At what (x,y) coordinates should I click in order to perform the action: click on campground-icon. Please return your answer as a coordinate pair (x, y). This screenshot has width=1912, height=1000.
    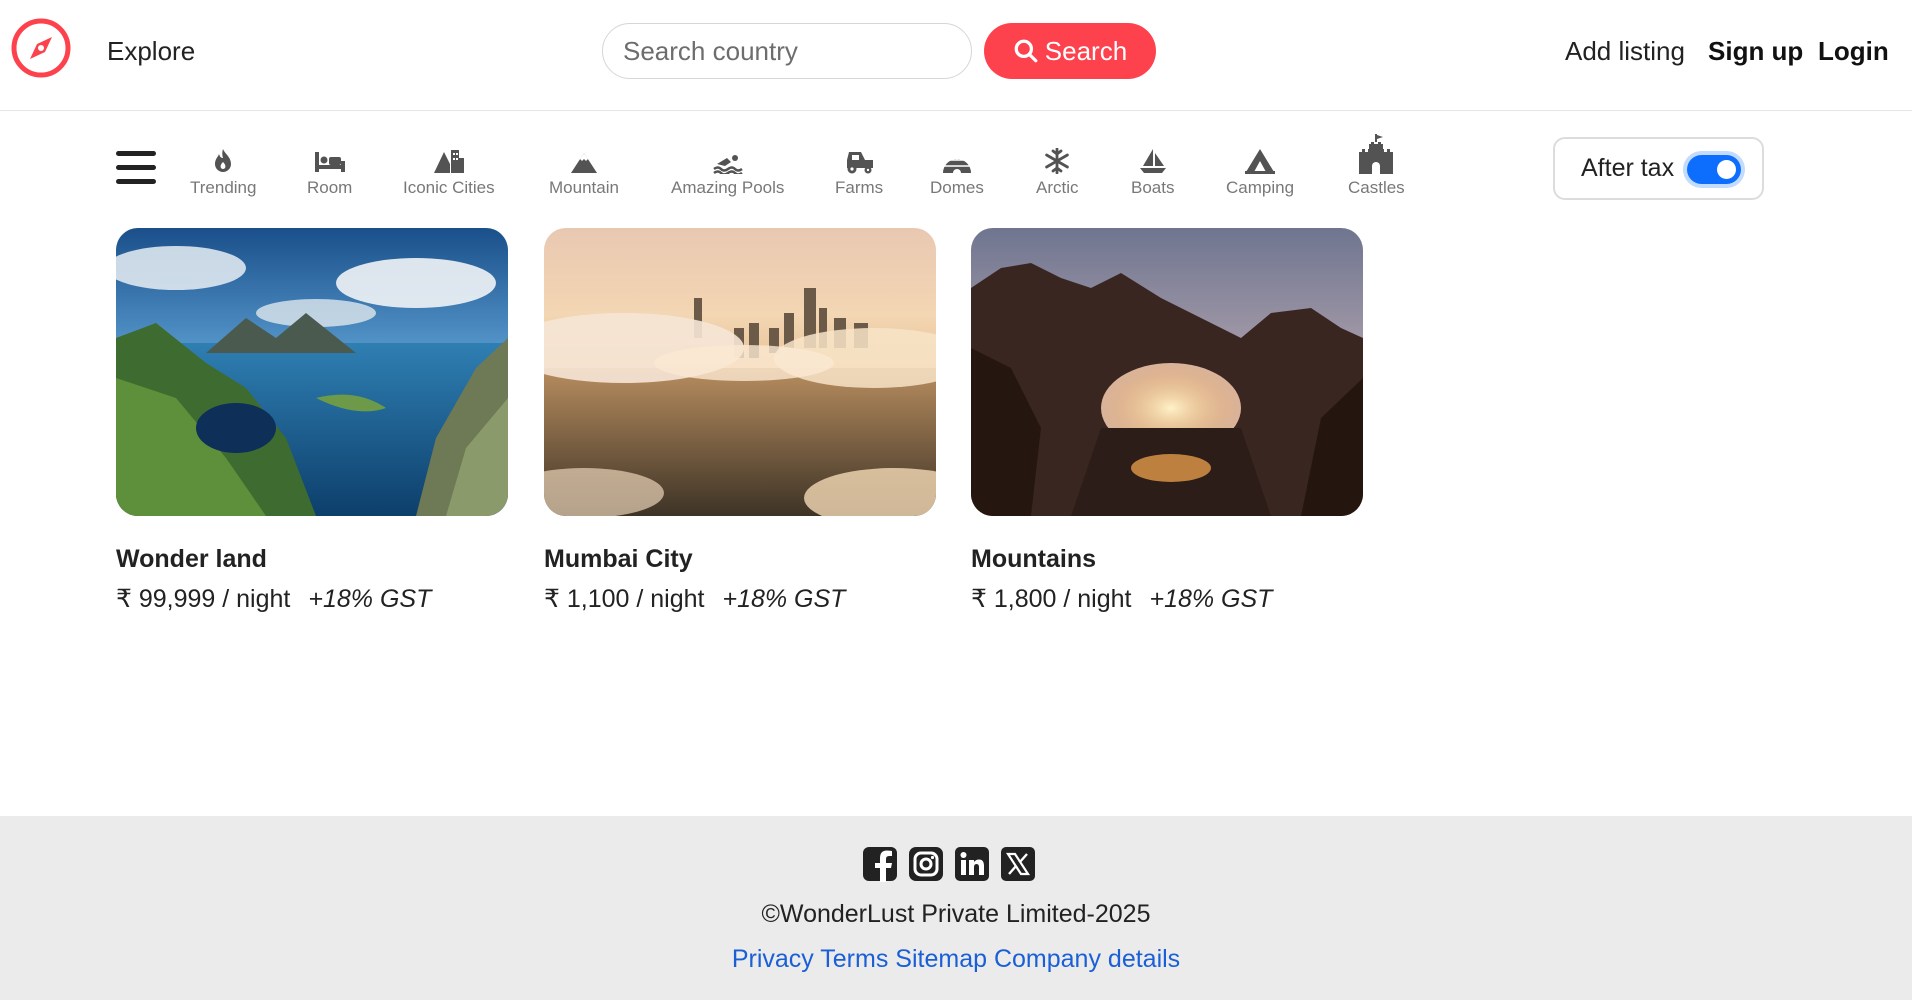
    Looking at the image, I should click on (1260, 161).